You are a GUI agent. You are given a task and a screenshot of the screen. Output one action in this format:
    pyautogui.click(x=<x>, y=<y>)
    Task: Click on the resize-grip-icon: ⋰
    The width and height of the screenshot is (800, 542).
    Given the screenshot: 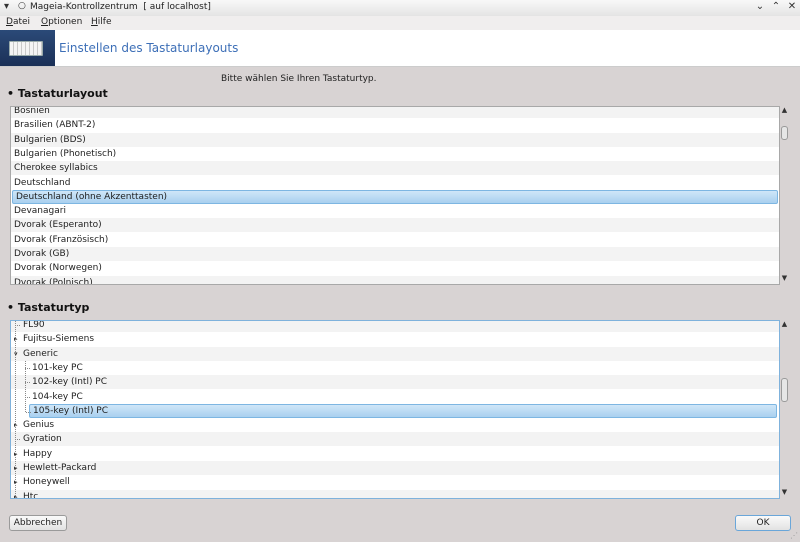 What is the action you would take?
    pyautogui.click(x=794, y=535)
    